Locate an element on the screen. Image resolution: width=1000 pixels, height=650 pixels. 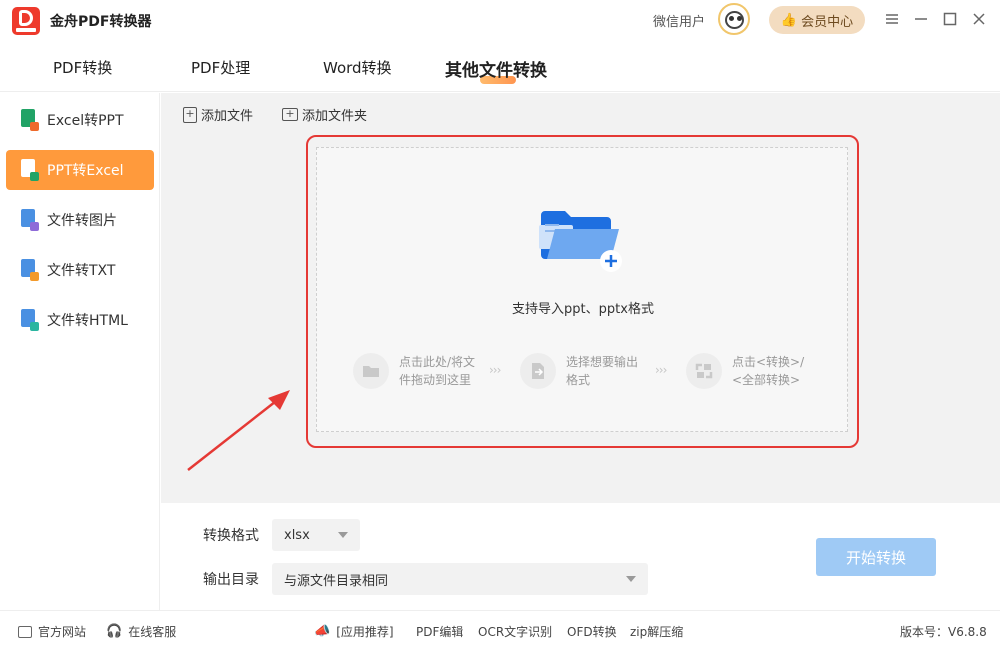
vip-center-label: 会员中心 is located at coordinates (827, 22).